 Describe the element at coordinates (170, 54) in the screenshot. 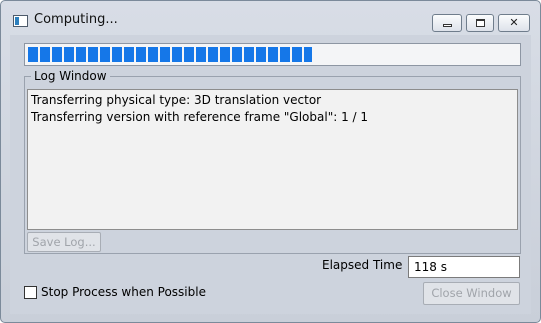

I see `progress-fill` at that location.